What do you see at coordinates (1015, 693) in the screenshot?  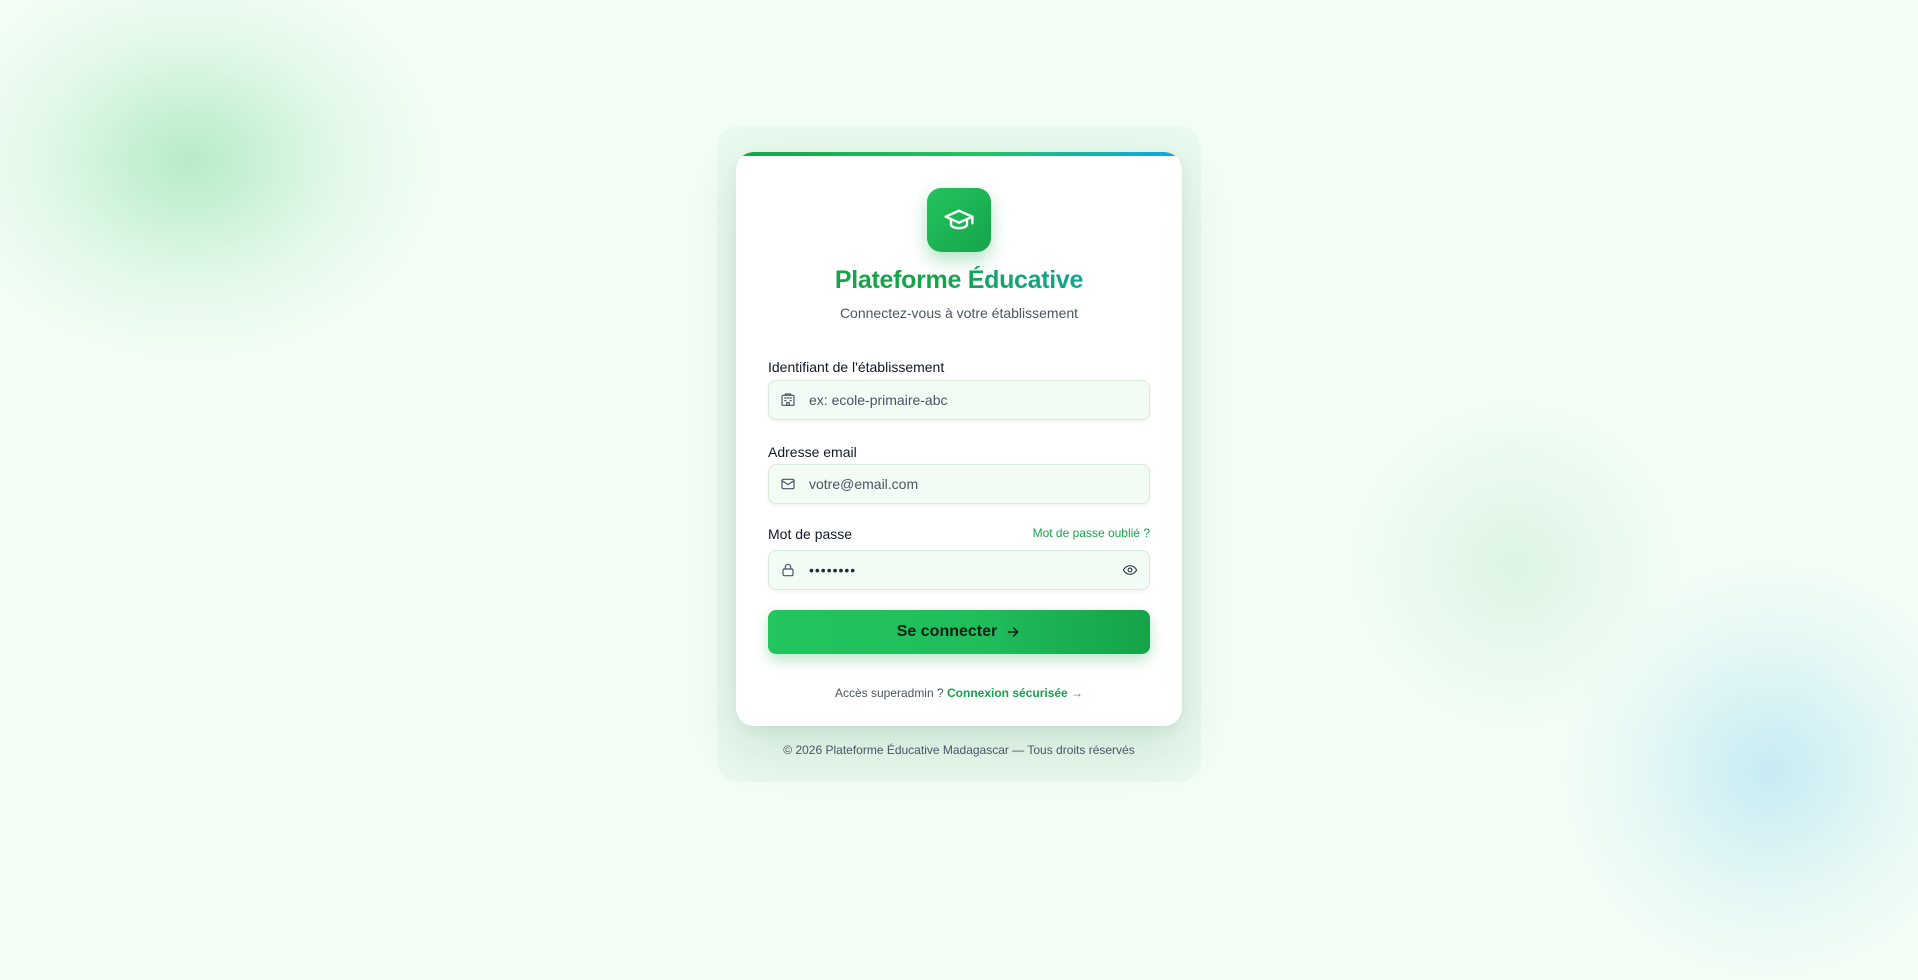 I see `secure-login-link: Connexion sécurisée →` at bounding box center [1015, 693].